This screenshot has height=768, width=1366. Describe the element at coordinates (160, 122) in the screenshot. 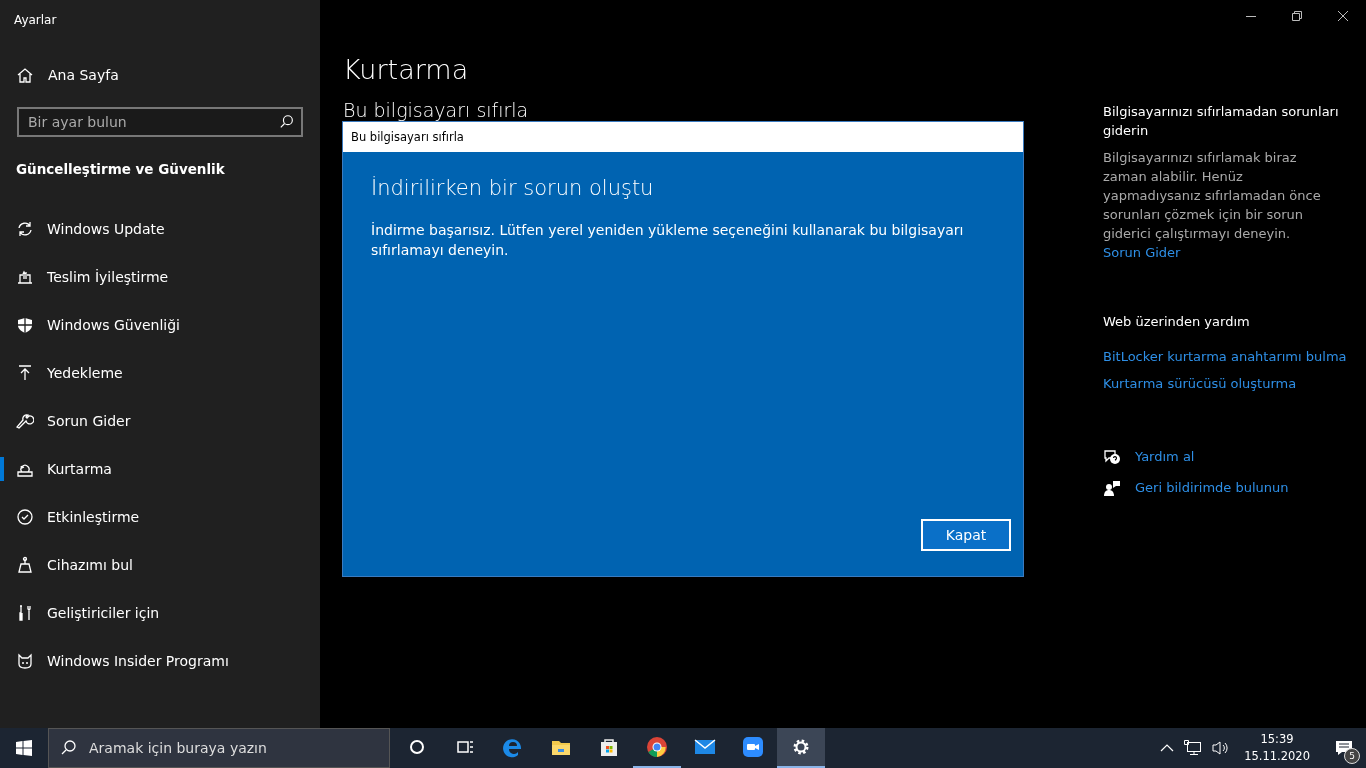

I see `settings-search-field: Bir ayar bulun` at that location.